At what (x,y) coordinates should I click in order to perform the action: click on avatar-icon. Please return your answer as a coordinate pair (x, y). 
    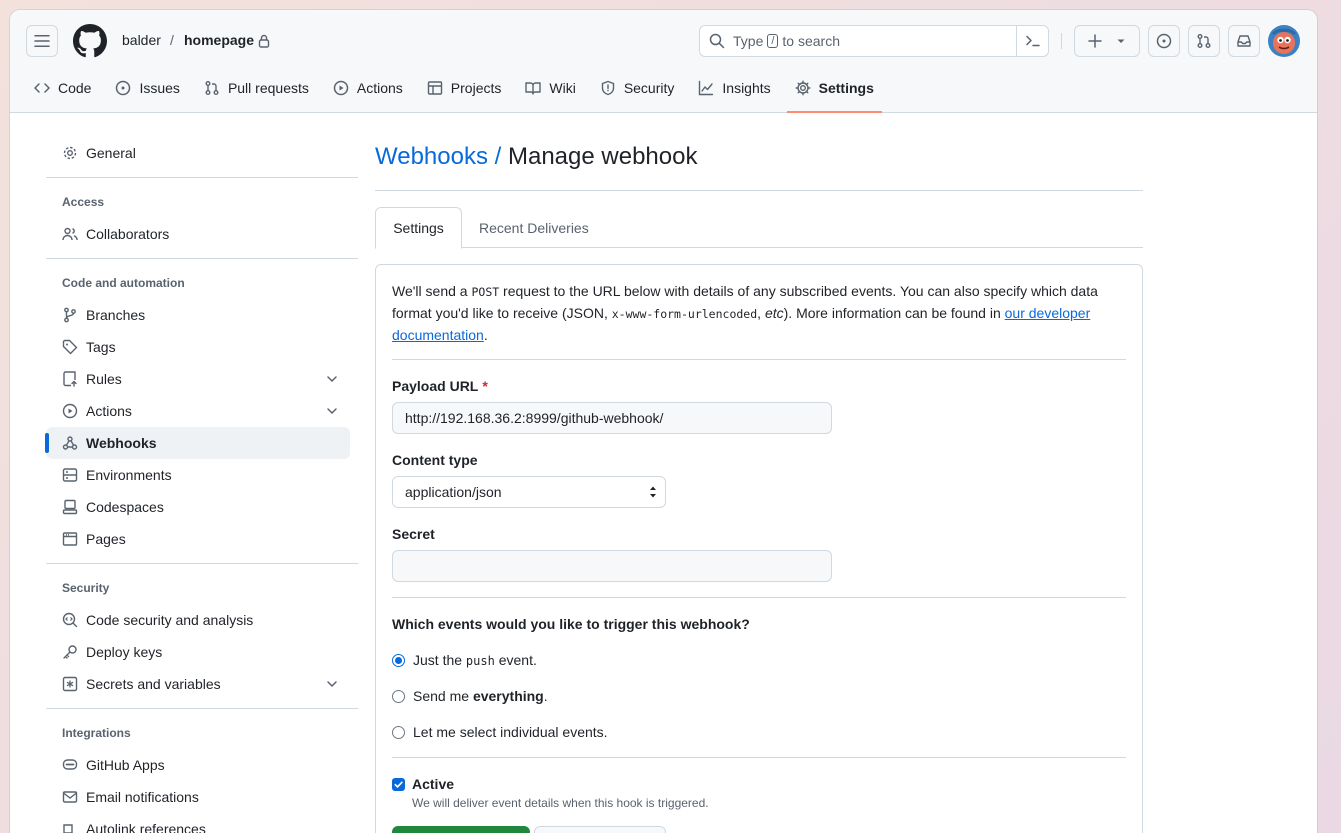
    Looking at the image, I should click on (1284, 41).